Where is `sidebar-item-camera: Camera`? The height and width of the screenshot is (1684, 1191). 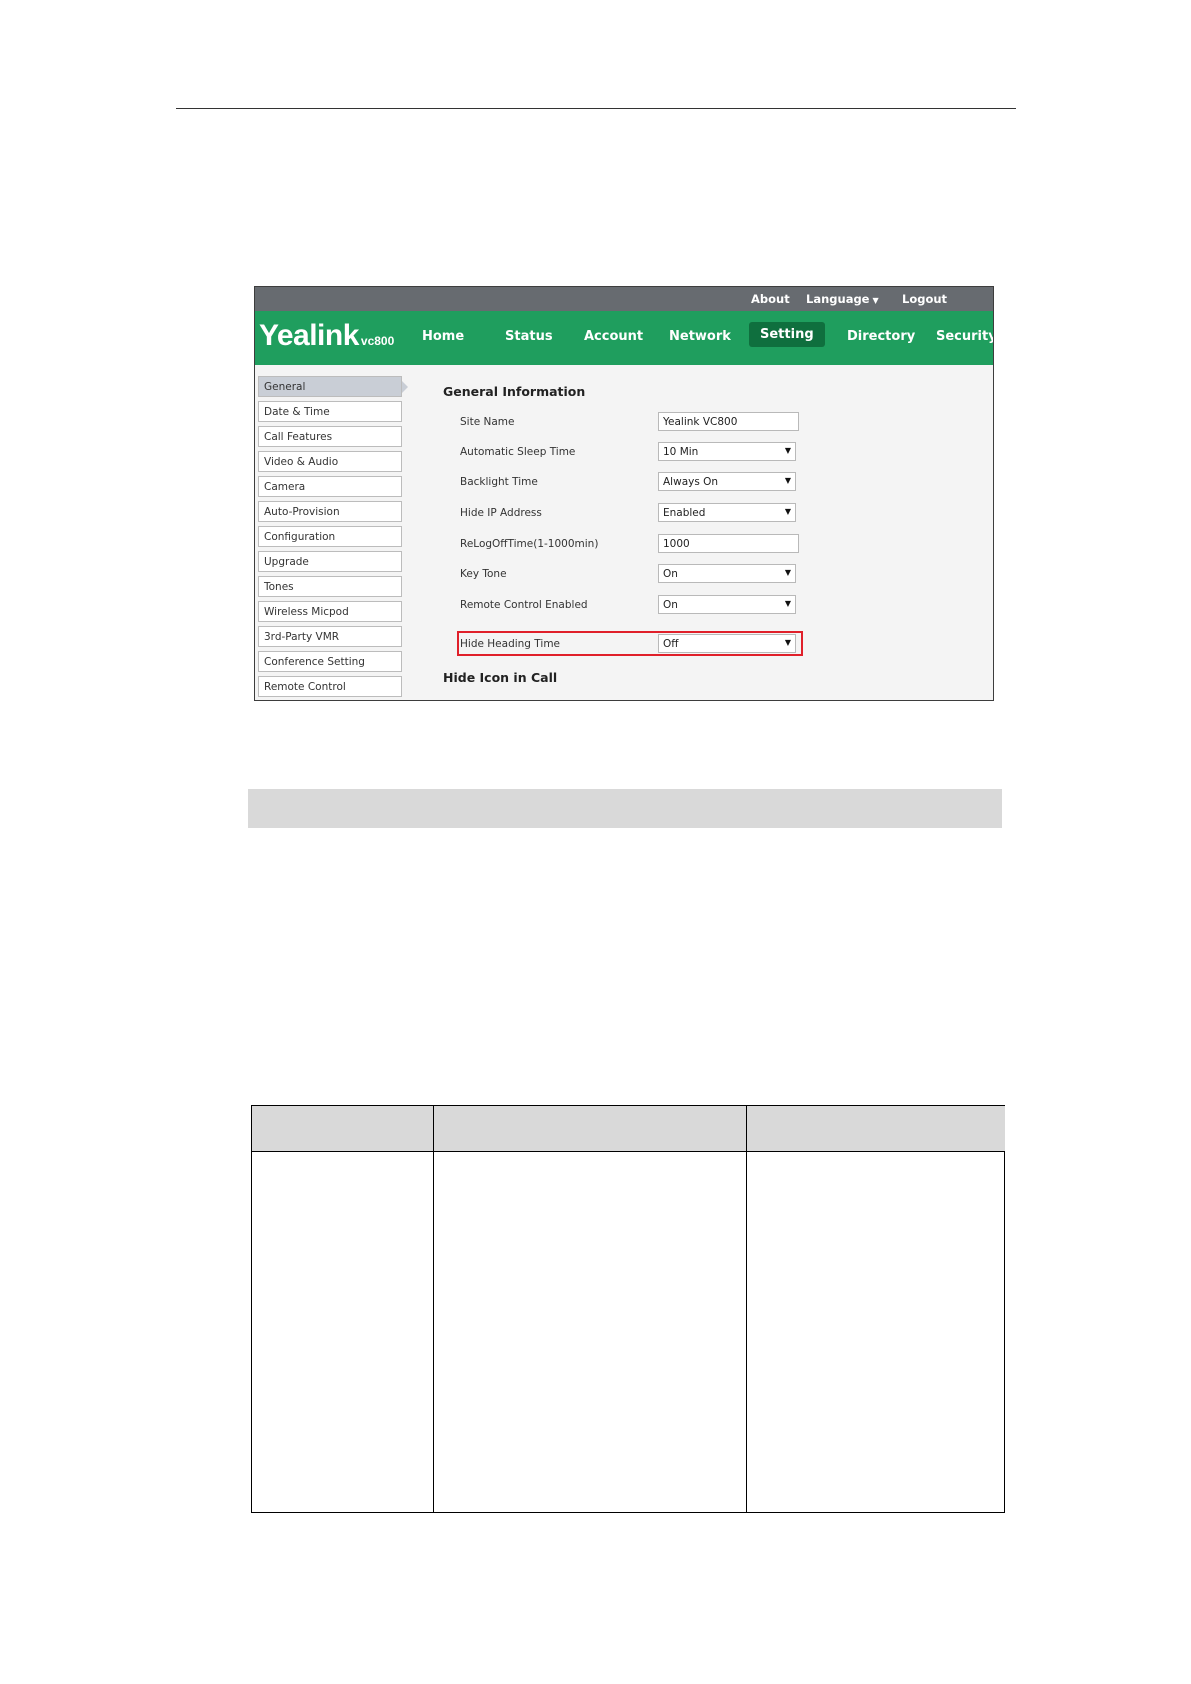 sidebar-item-camera: Camera is located at coordinates (330, 486).